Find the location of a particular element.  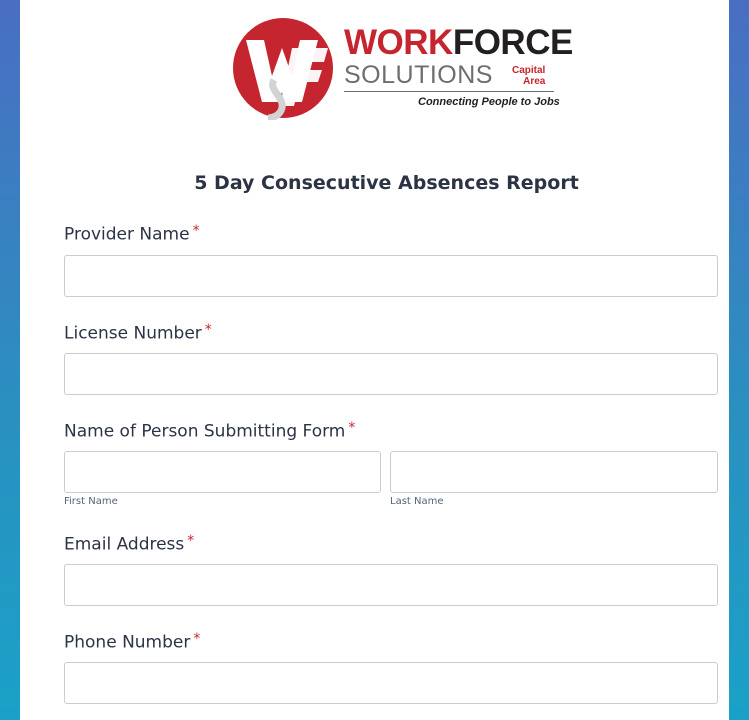

page-background-left is located at coordinates (10, 360).